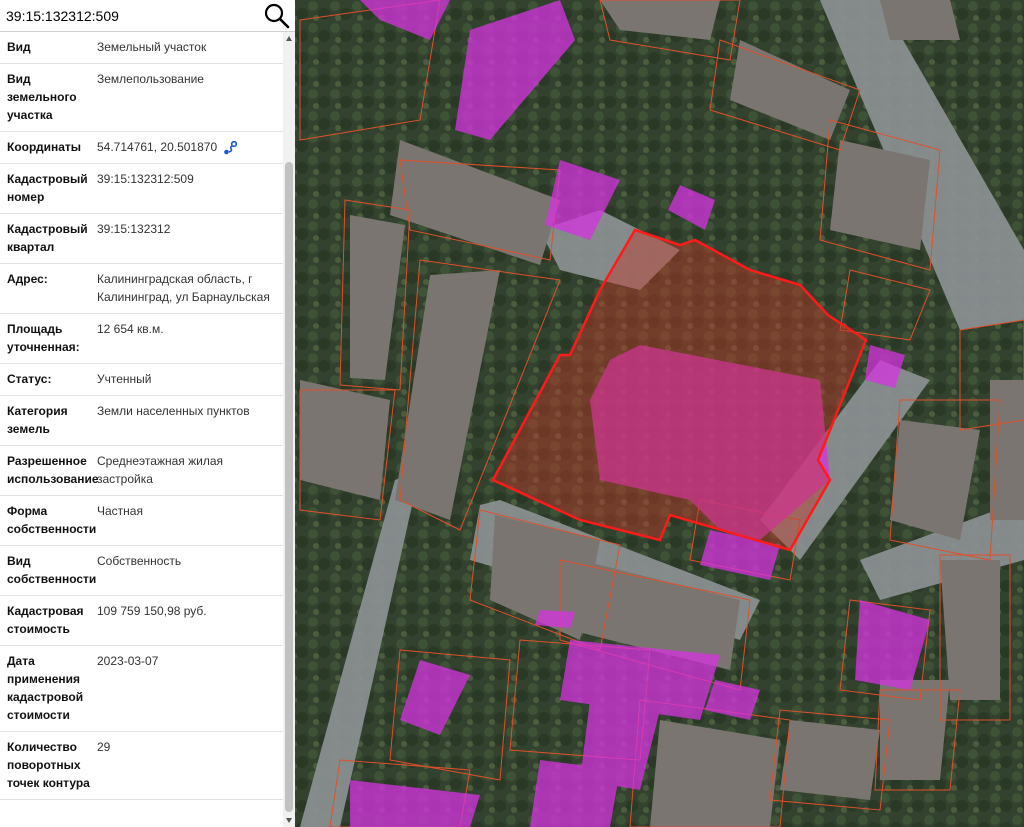  I want to click on property-value-text: 54.714761, 20.501870, so click(157, 147).